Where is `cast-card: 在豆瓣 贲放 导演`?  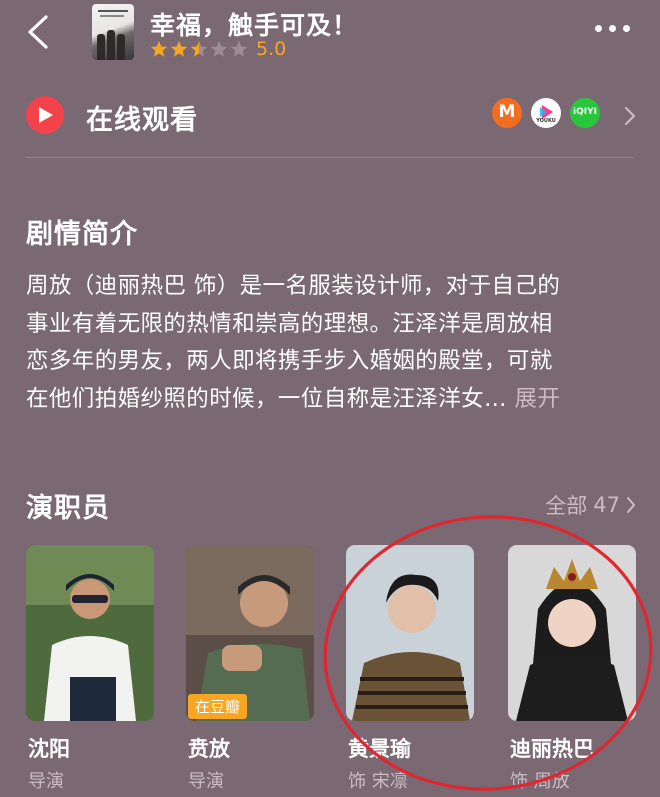
cast-card: 在豆瓣 贲放 导演 is located at coordinates (251, 668).